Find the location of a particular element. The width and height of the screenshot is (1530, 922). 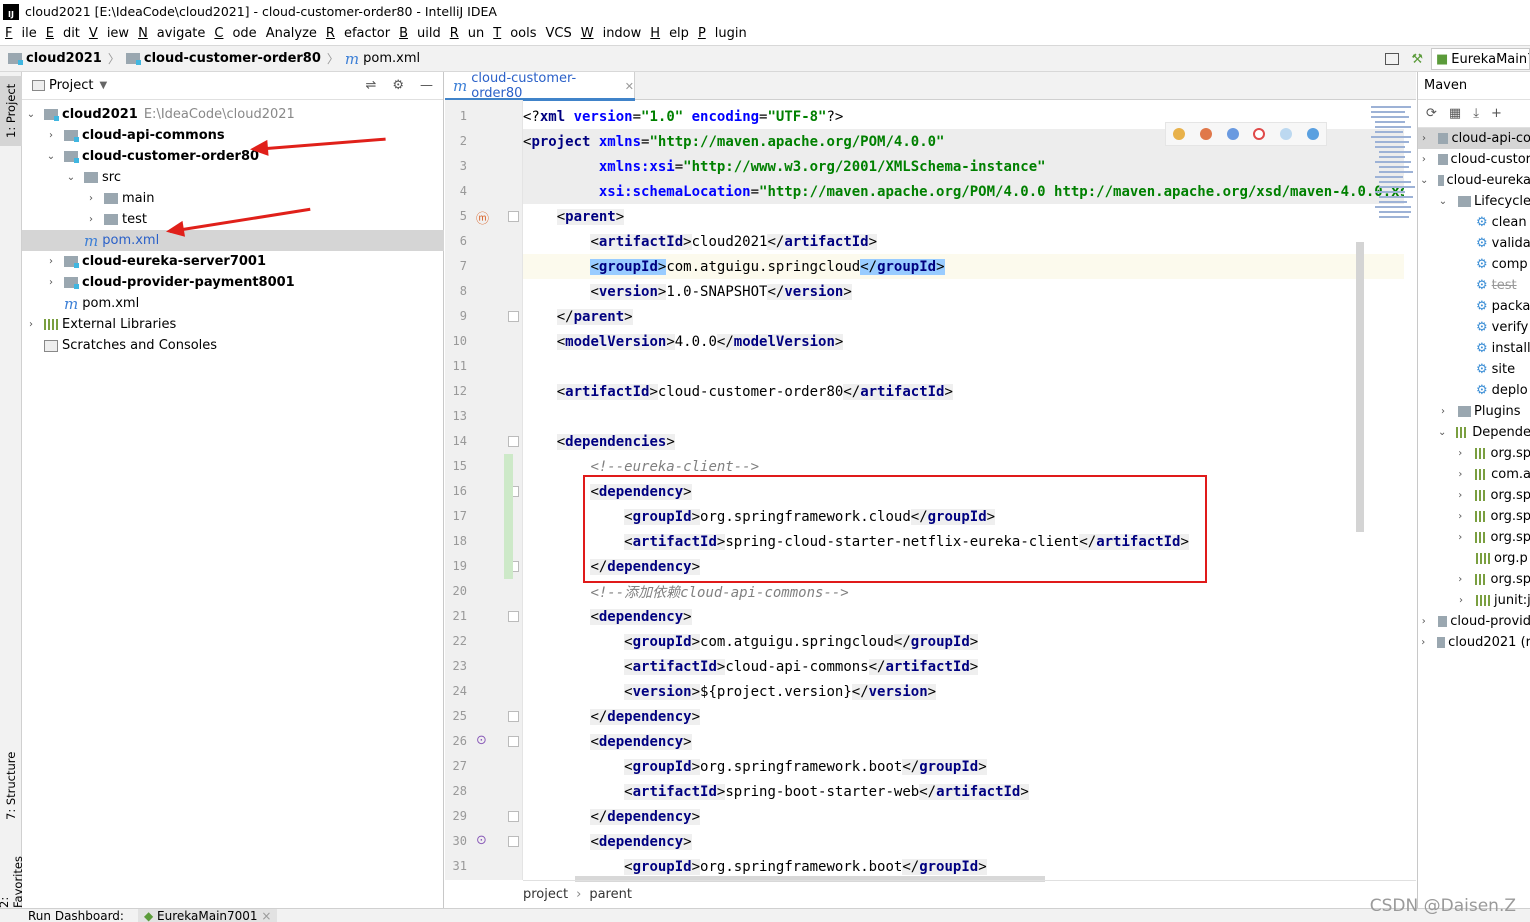

download-icon: ⤓ is located at coordinates (1476, 113).